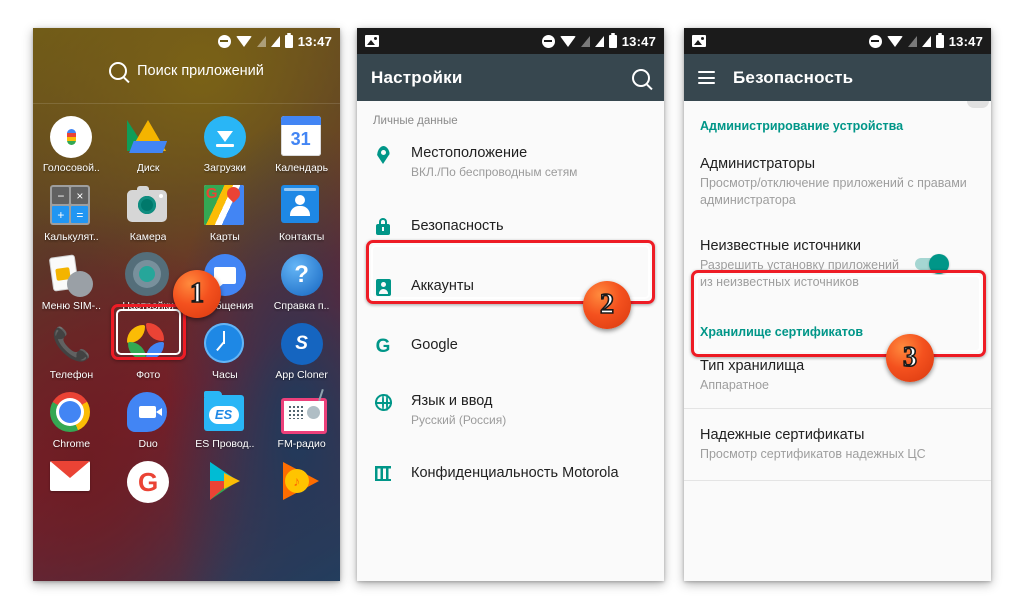 Image resolution: width=1024 pixels, height=609 pixels. I want to click on highlight-unknown-sources-row, so click(838, 313).